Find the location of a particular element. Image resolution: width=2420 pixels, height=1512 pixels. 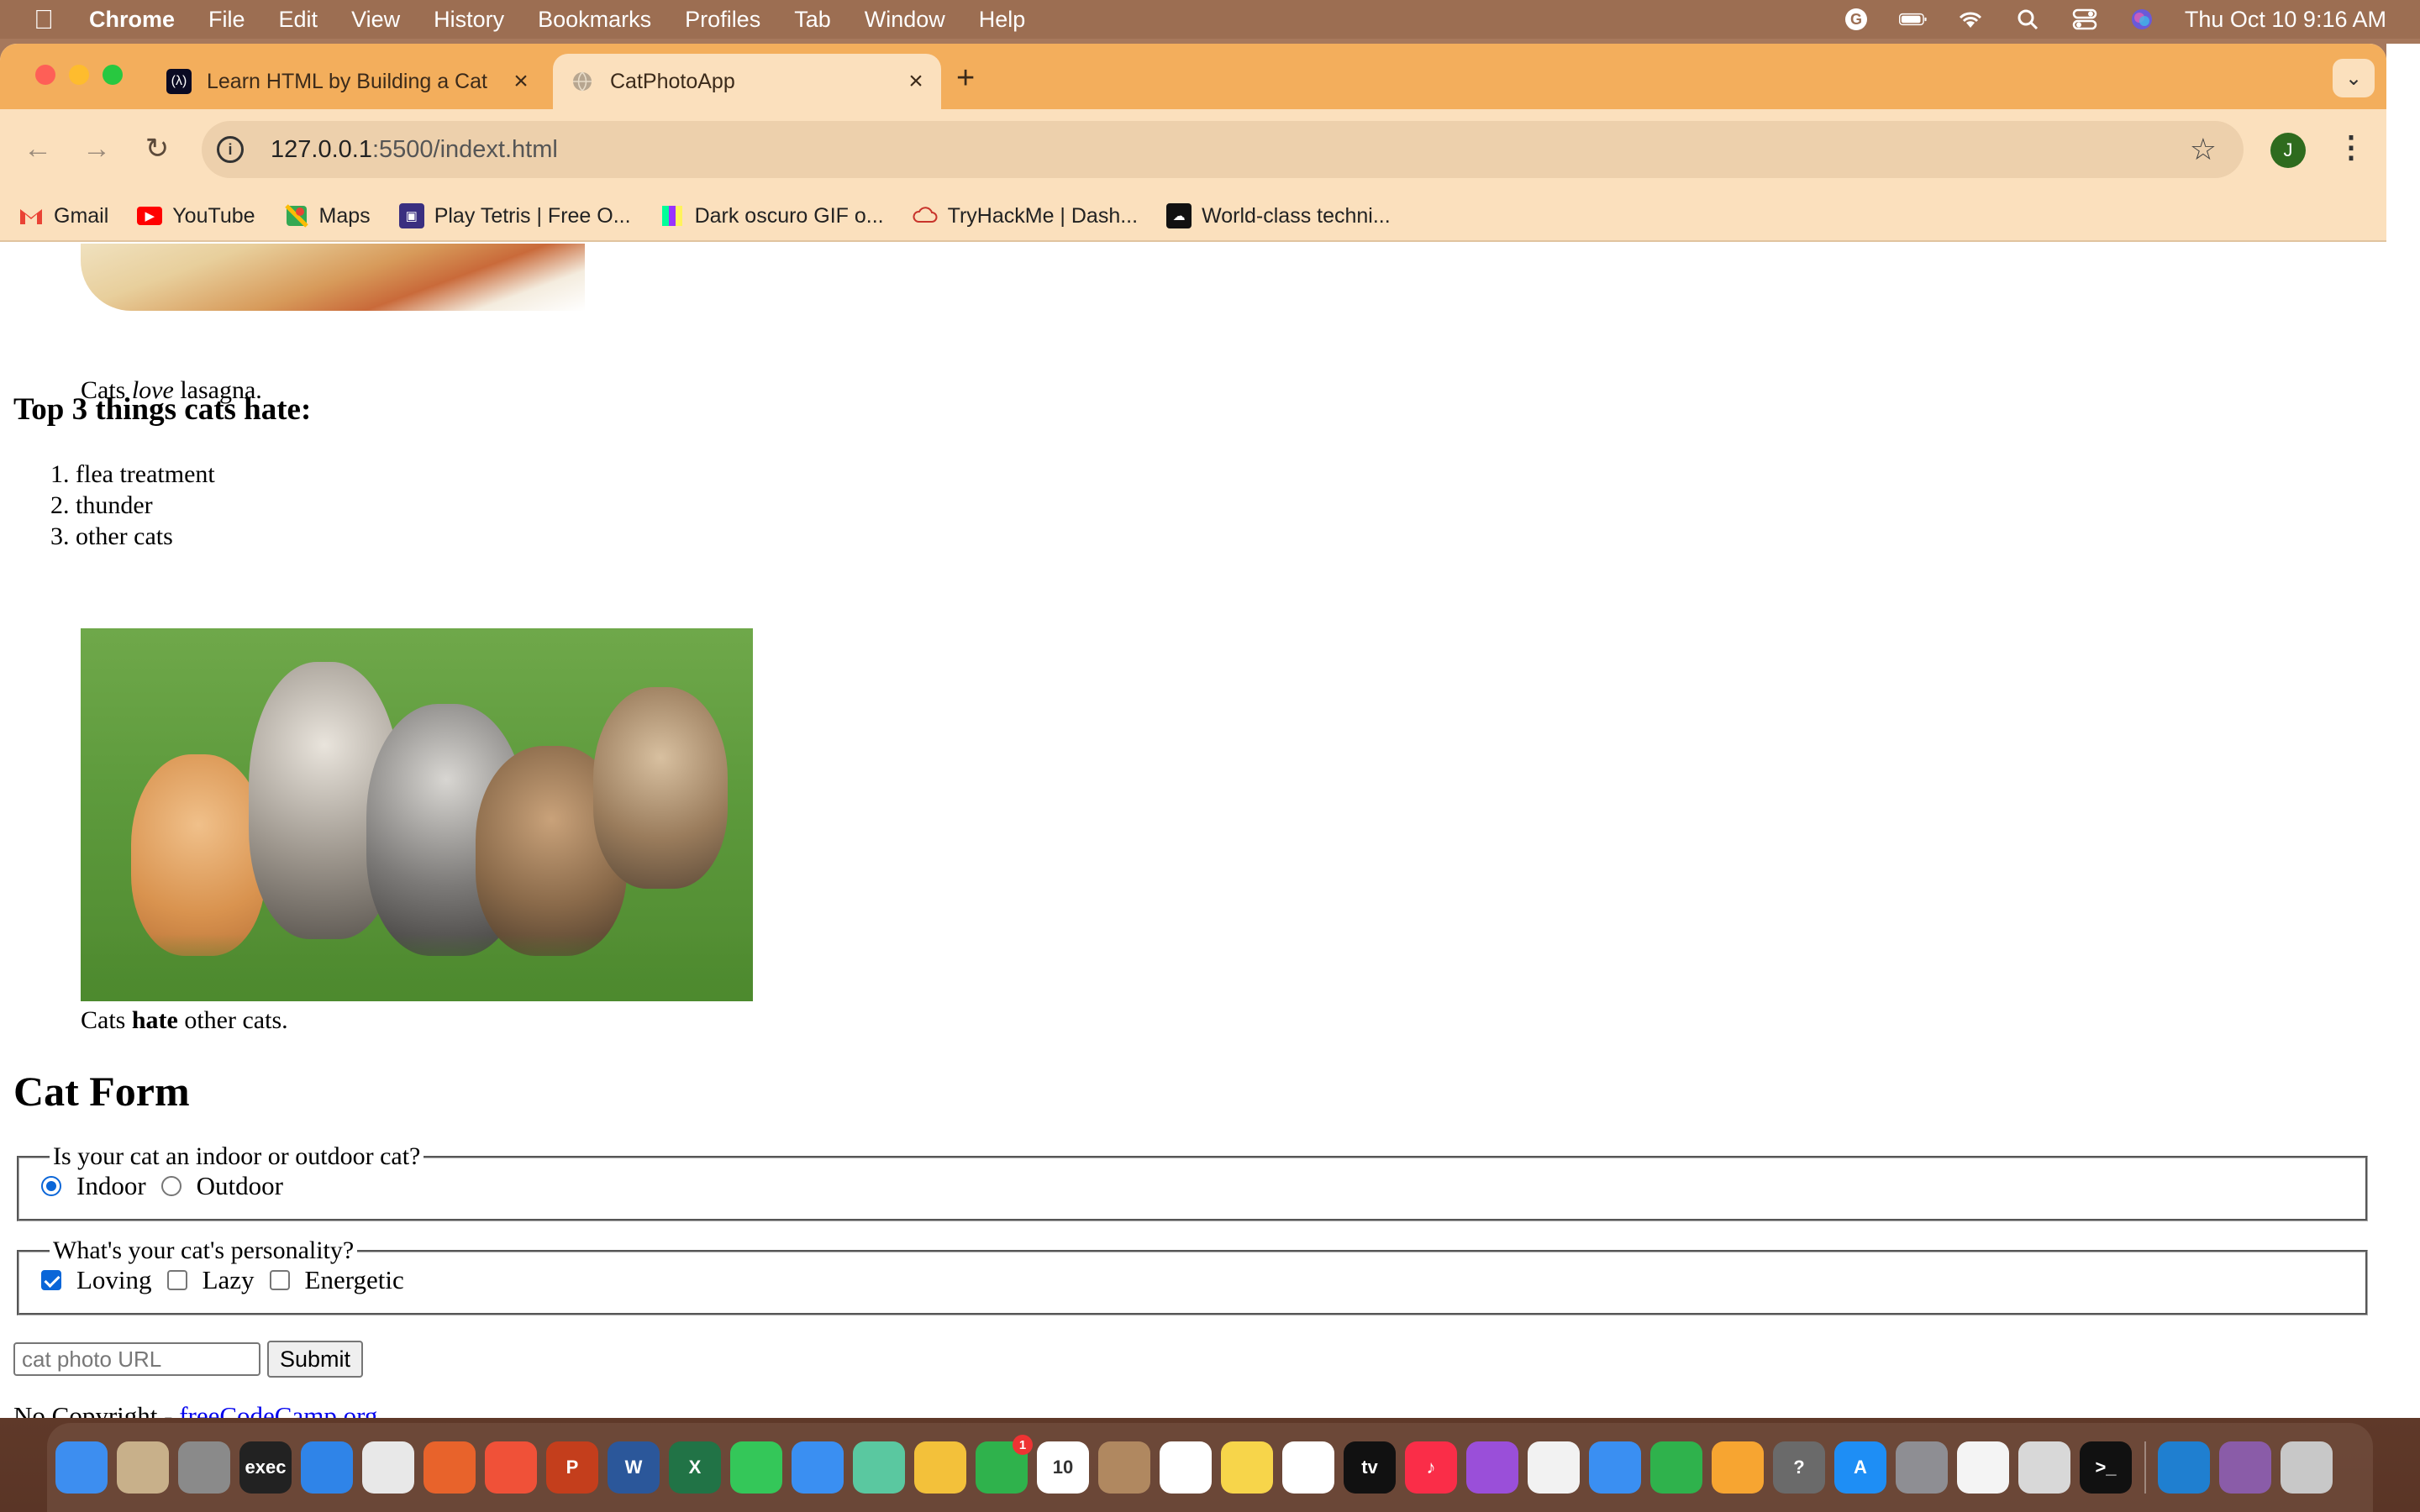

back-button: ← is located at coordinates (38, 149).